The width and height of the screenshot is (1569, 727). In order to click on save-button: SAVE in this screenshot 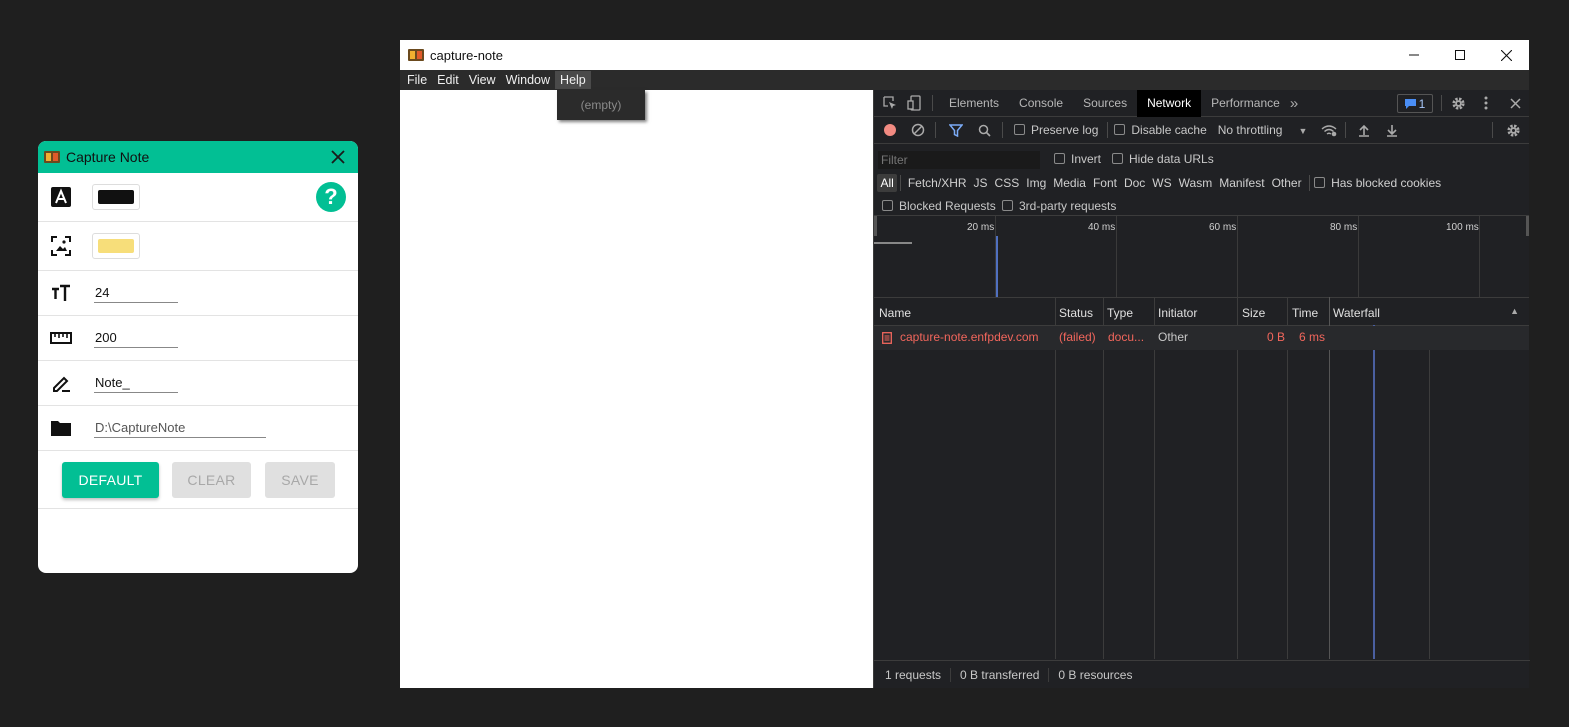, I will do `click(300, 479)`.